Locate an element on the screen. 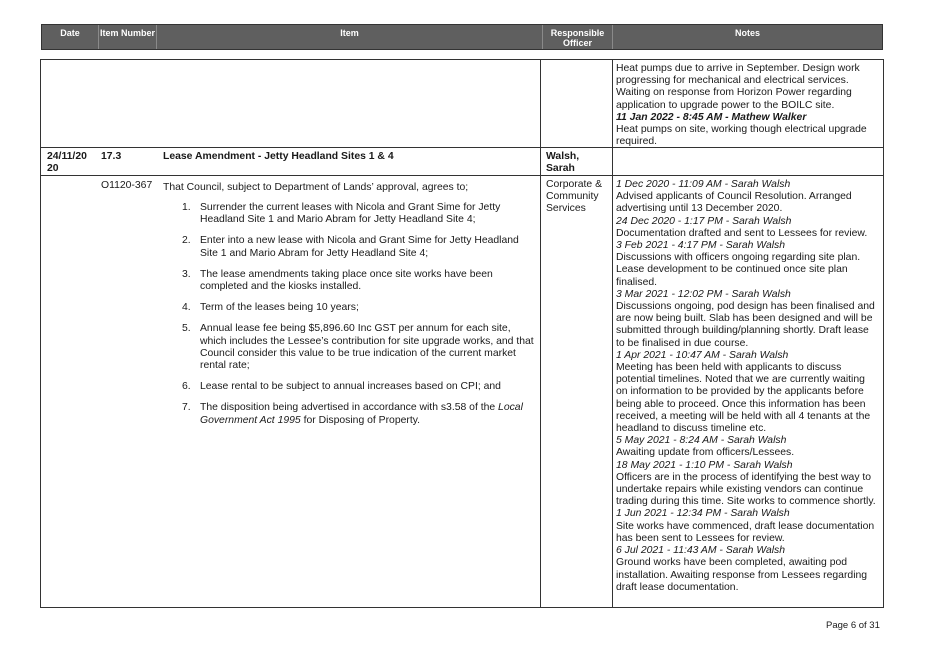  header-item: Item is located at coordinates (350, 37).